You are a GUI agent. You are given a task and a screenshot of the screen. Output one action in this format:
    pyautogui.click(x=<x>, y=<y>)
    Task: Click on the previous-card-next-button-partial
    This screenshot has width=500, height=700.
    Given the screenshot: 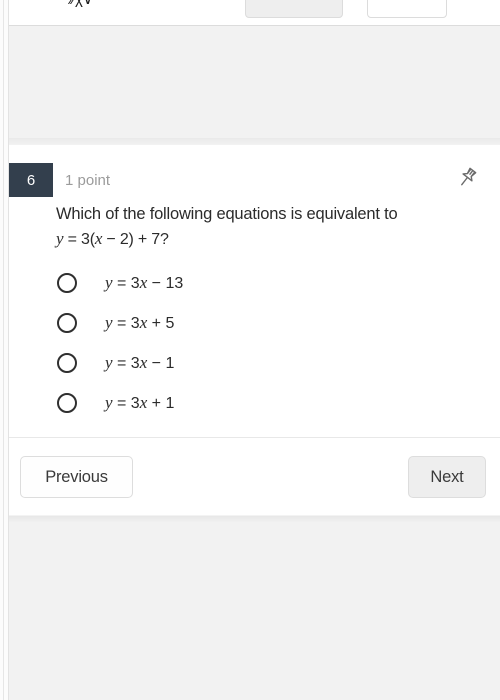 What is the action you would take?
    pyautogui.click(x=294, y=9)
    